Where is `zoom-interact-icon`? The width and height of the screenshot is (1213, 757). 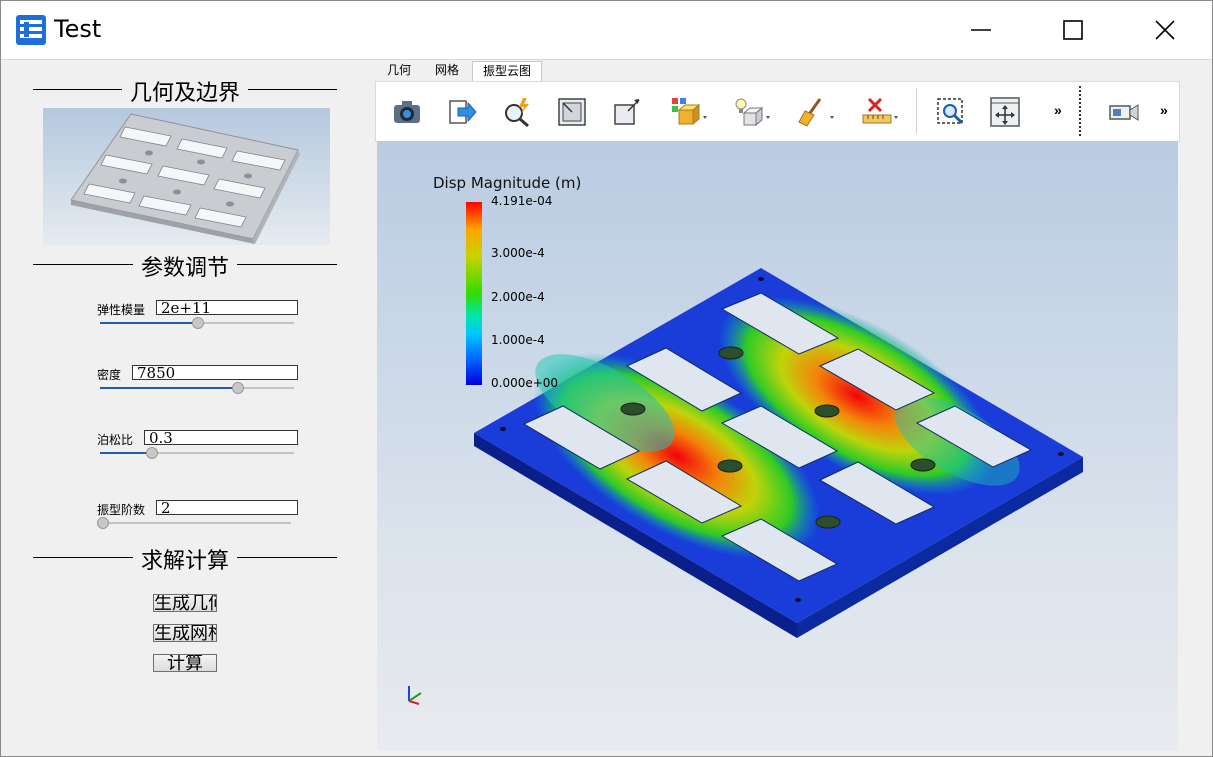
zoom-interact-icon is located at coordinates (517, 113).